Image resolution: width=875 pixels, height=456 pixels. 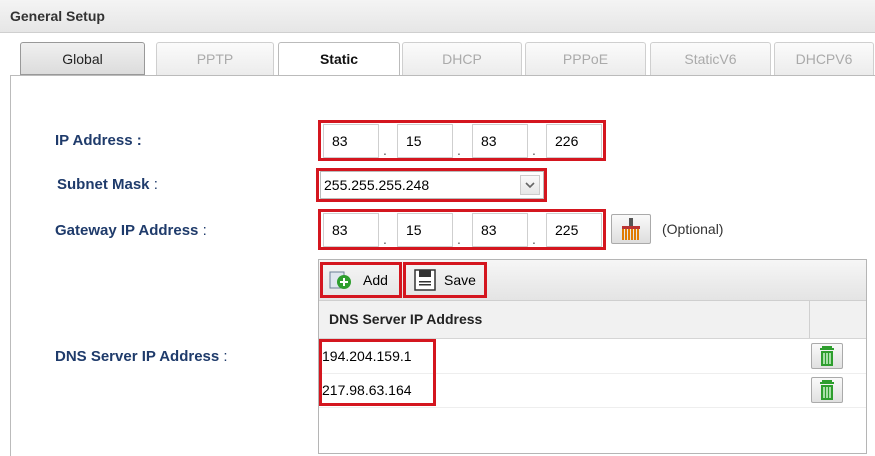 I want to click on broom-icon, so click(x=631, y=232).